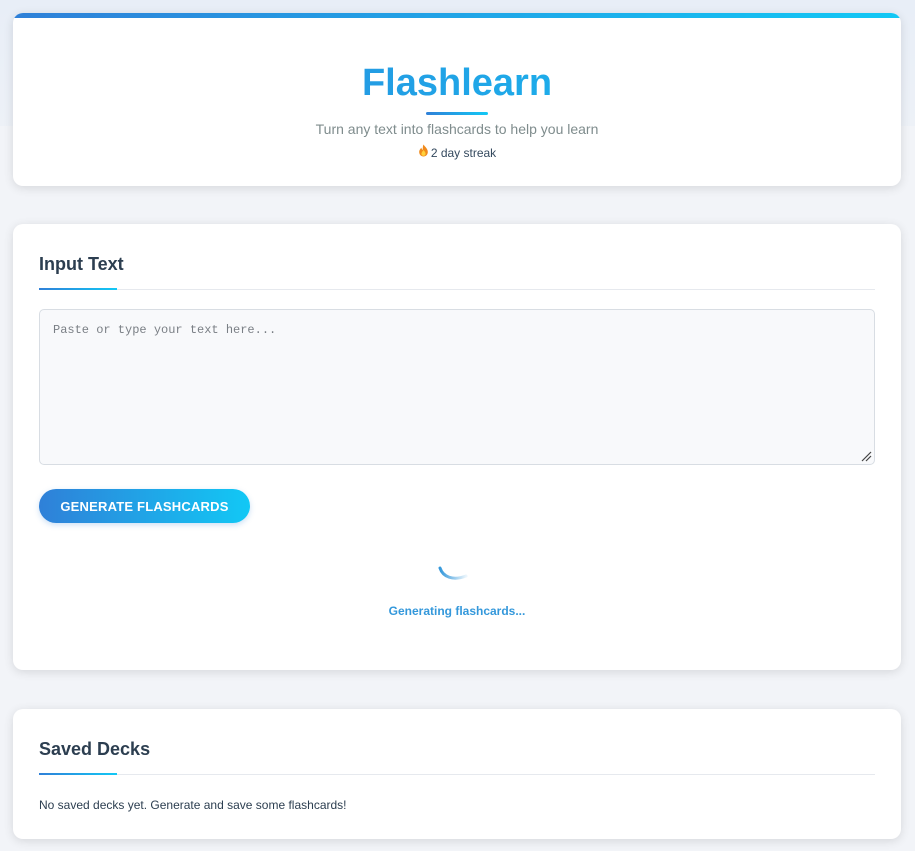 The width and height of the screenshot is (915, 851). What do you see at coordinates (457, 113) in the screenshot?
I see `title-underline` at bounding box center [457, 113].